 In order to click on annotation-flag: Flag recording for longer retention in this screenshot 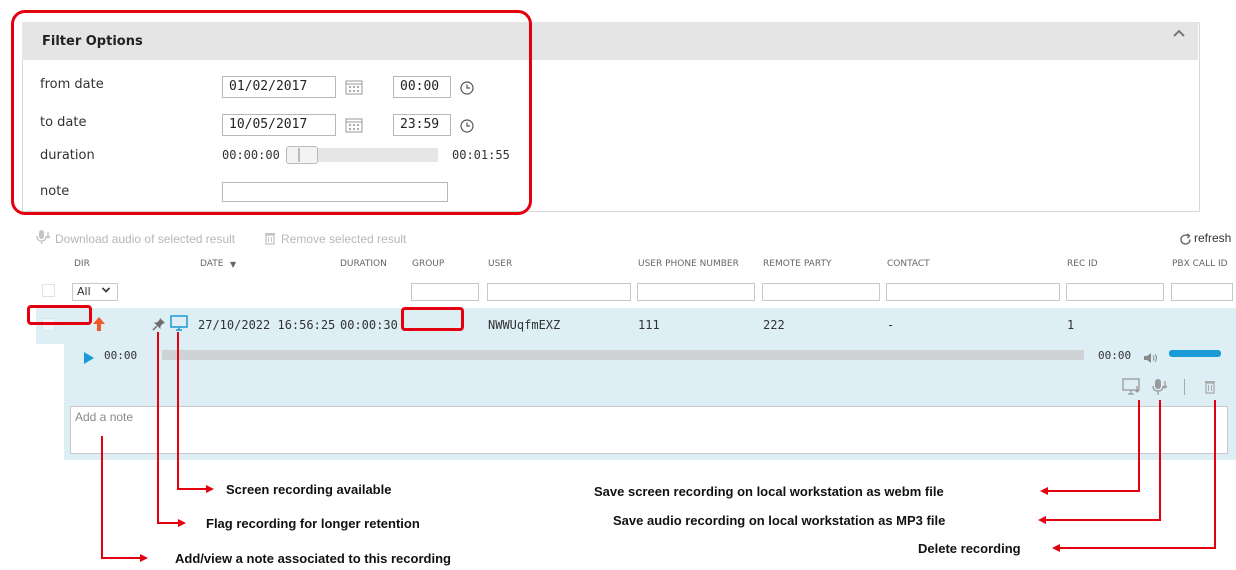, I will do `click(313, 523)`.